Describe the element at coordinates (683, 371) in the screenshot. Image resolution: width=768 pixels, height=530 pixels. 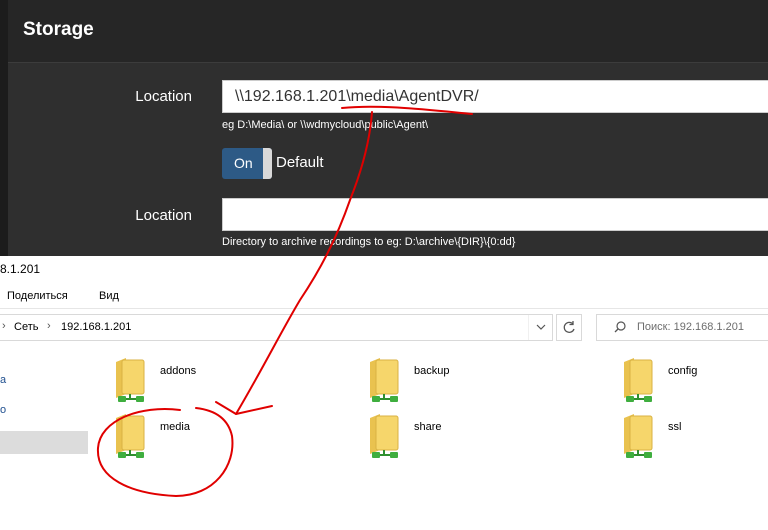
I see `share-label: config` at that location.